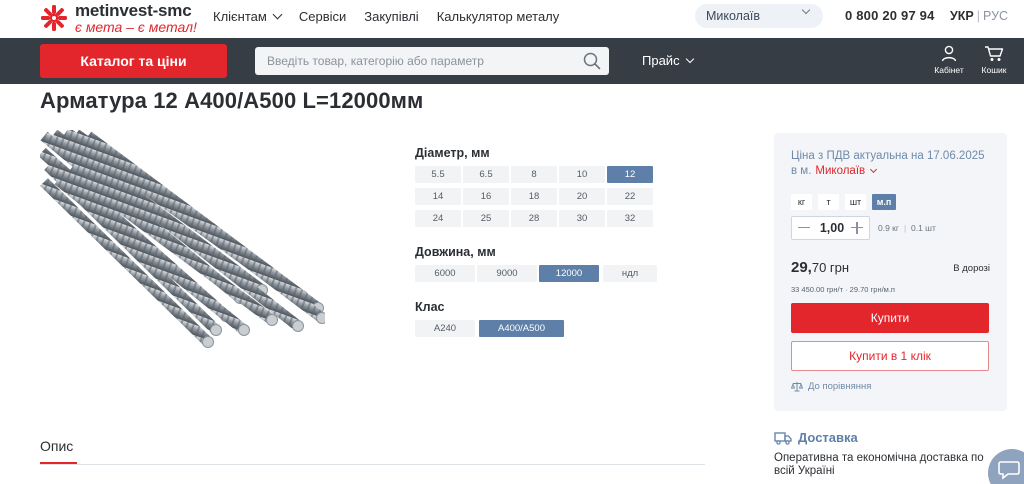 Image resolution: width=1024 pixels, height=484 pixels. What do you see at coordinates (521, 328) in the screenshot?
I see `class-option-selected: А400/А500` at bounding box center [521, 328].